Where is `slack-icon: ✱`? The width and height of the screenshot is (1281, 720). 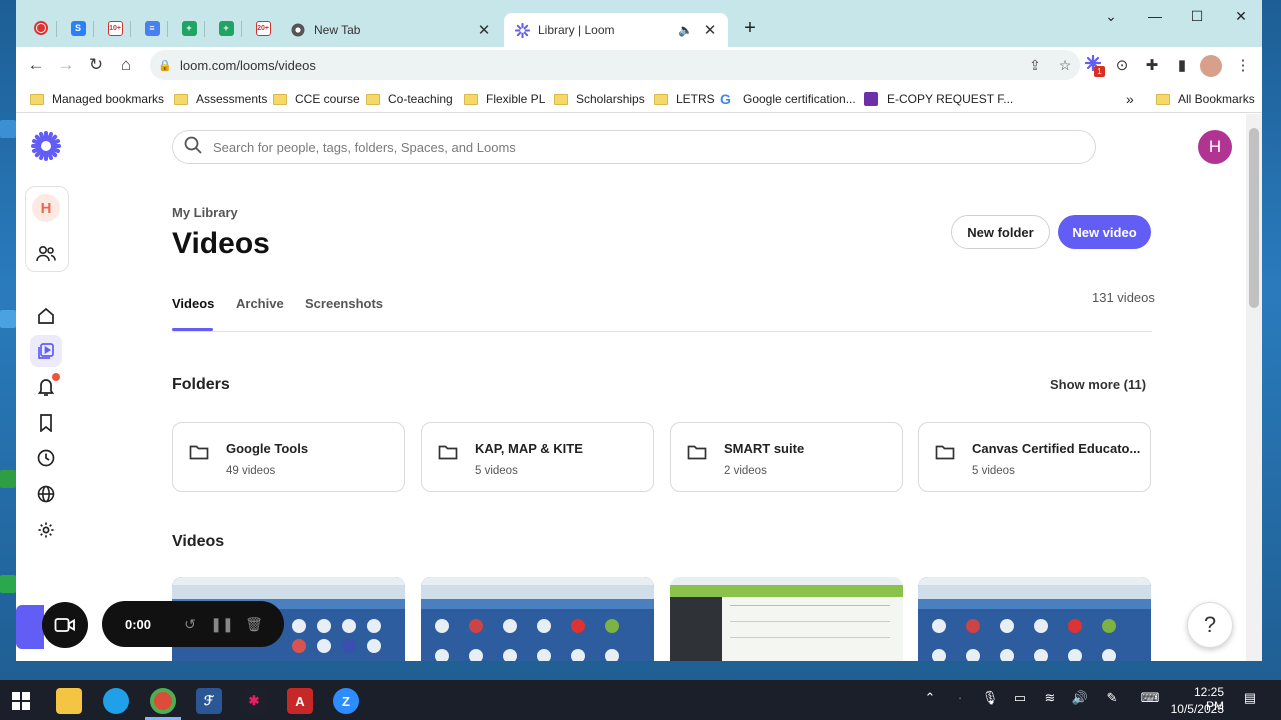 slack-icon: ✱ is located at coordinates (254, 701).